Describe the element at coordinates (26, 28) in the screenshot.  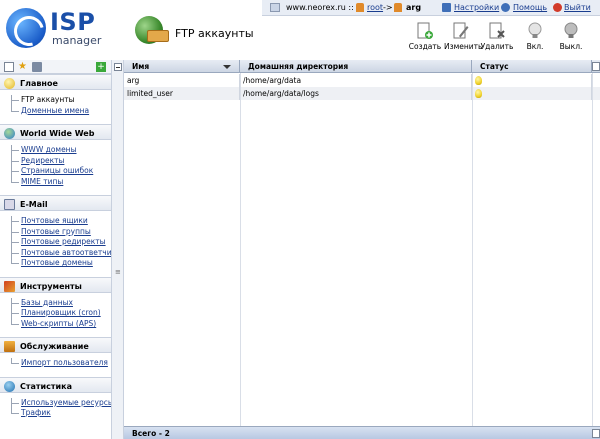
I see `logo-emblem-icon` at that location.